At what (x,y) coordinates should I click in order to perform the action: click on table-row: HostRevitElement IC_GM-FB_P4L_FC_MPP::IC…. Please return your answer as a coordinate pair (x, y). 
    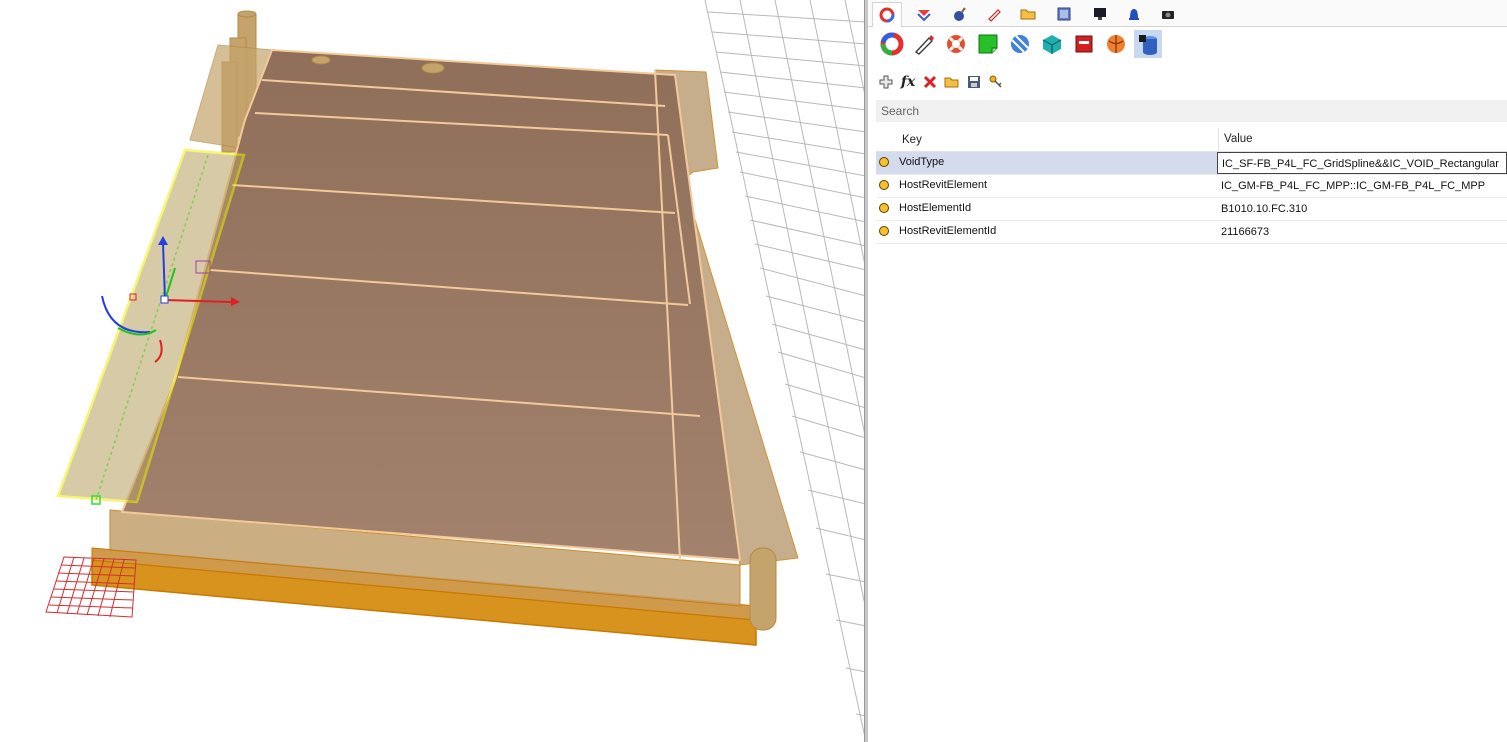
    Looking at the image, I should click on (1191, 186).